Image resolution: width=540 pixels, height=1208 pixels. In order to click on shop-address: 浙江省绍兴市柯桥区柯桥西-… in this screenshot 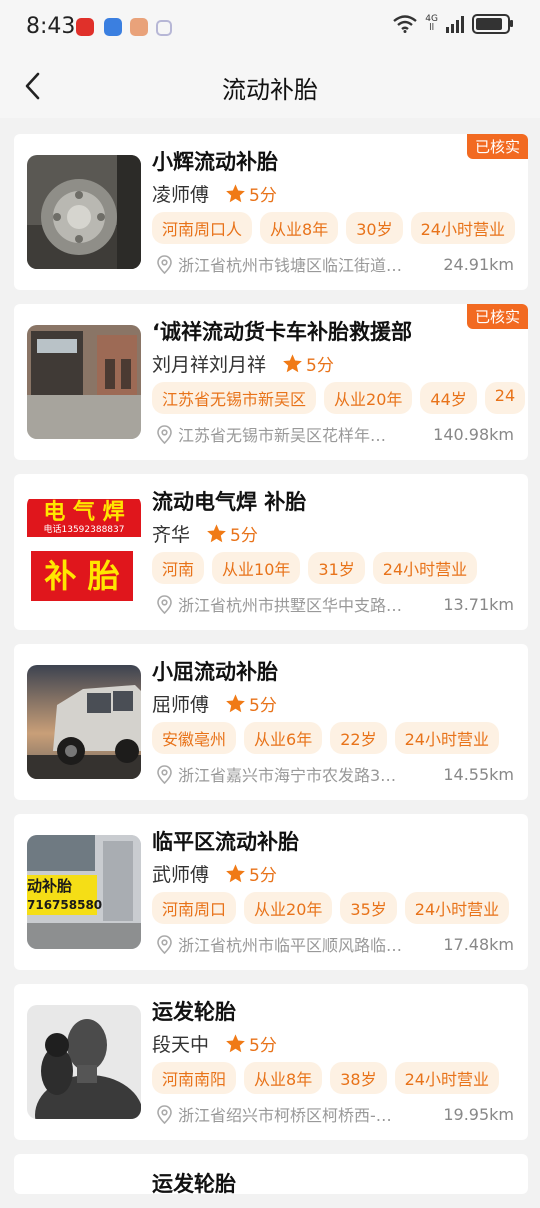, I will do `click(285, 1115)`.